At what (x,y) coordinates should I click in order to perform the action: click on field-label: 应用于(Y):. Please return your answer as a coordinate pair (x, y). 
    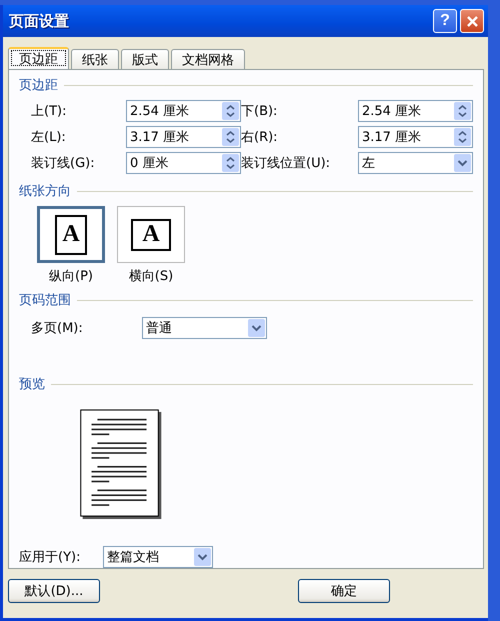
    Looking at the image, I should click on (50, 557).